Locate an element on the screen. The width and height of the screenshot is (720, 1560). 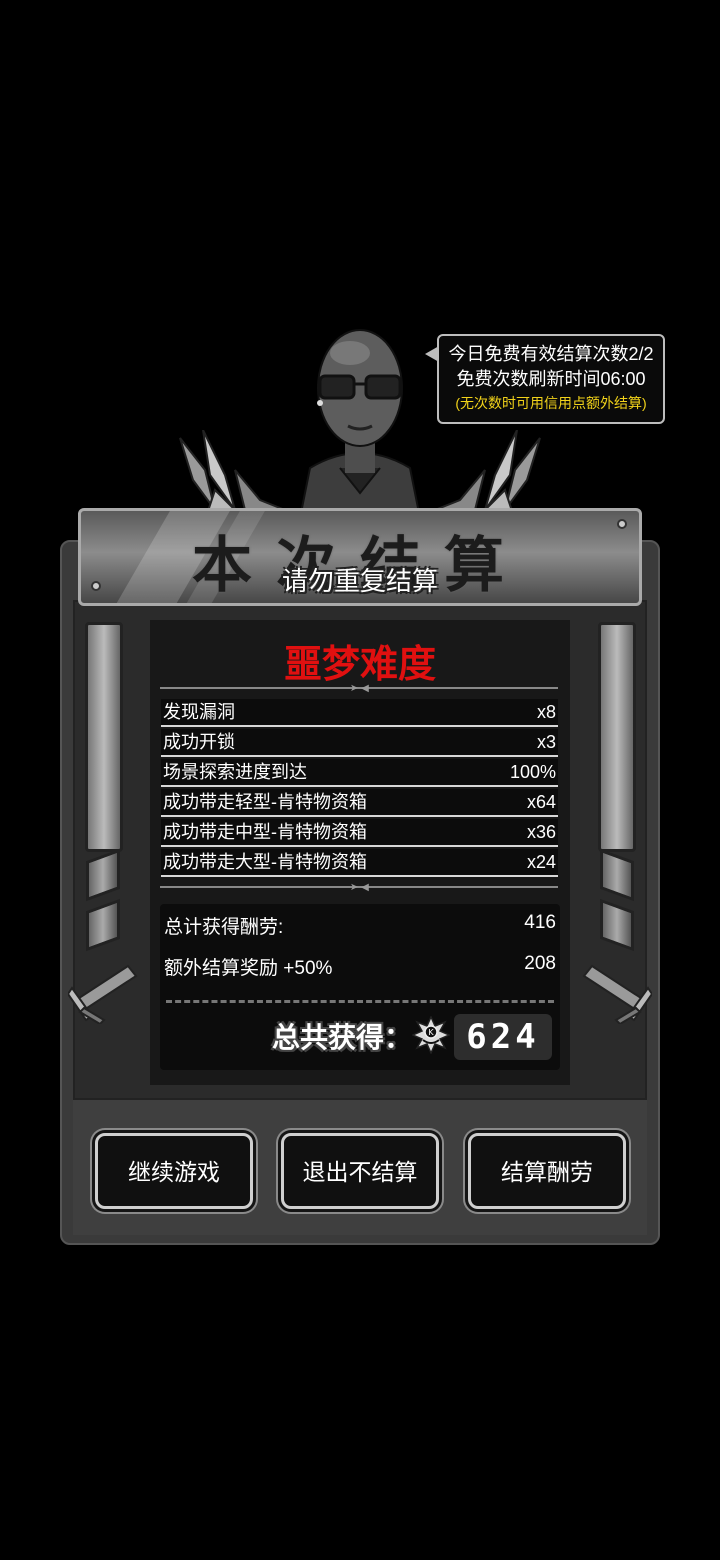
settlement-subtitle: 请勿重复结算 is located at coordinates (359, 581).